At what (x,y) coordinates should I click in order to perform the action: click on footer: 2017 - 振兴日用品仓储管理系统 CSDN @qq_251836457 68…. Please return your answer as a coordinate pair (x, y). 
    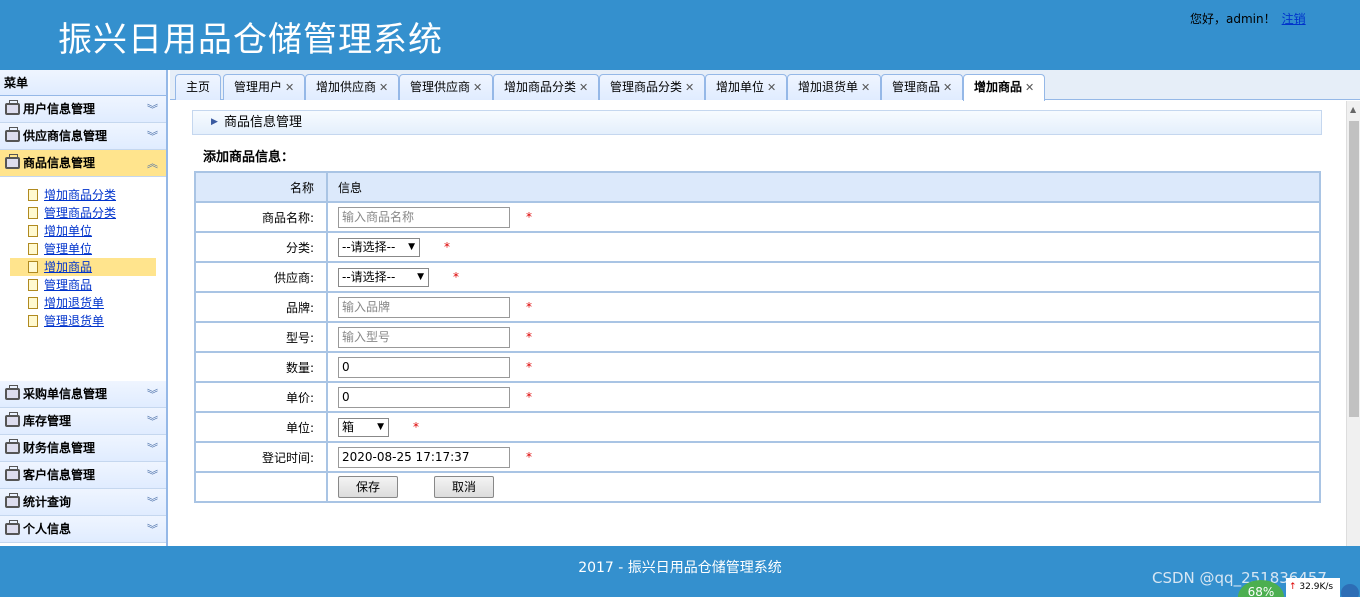
    Looking at the image, I should click on (680, 571).